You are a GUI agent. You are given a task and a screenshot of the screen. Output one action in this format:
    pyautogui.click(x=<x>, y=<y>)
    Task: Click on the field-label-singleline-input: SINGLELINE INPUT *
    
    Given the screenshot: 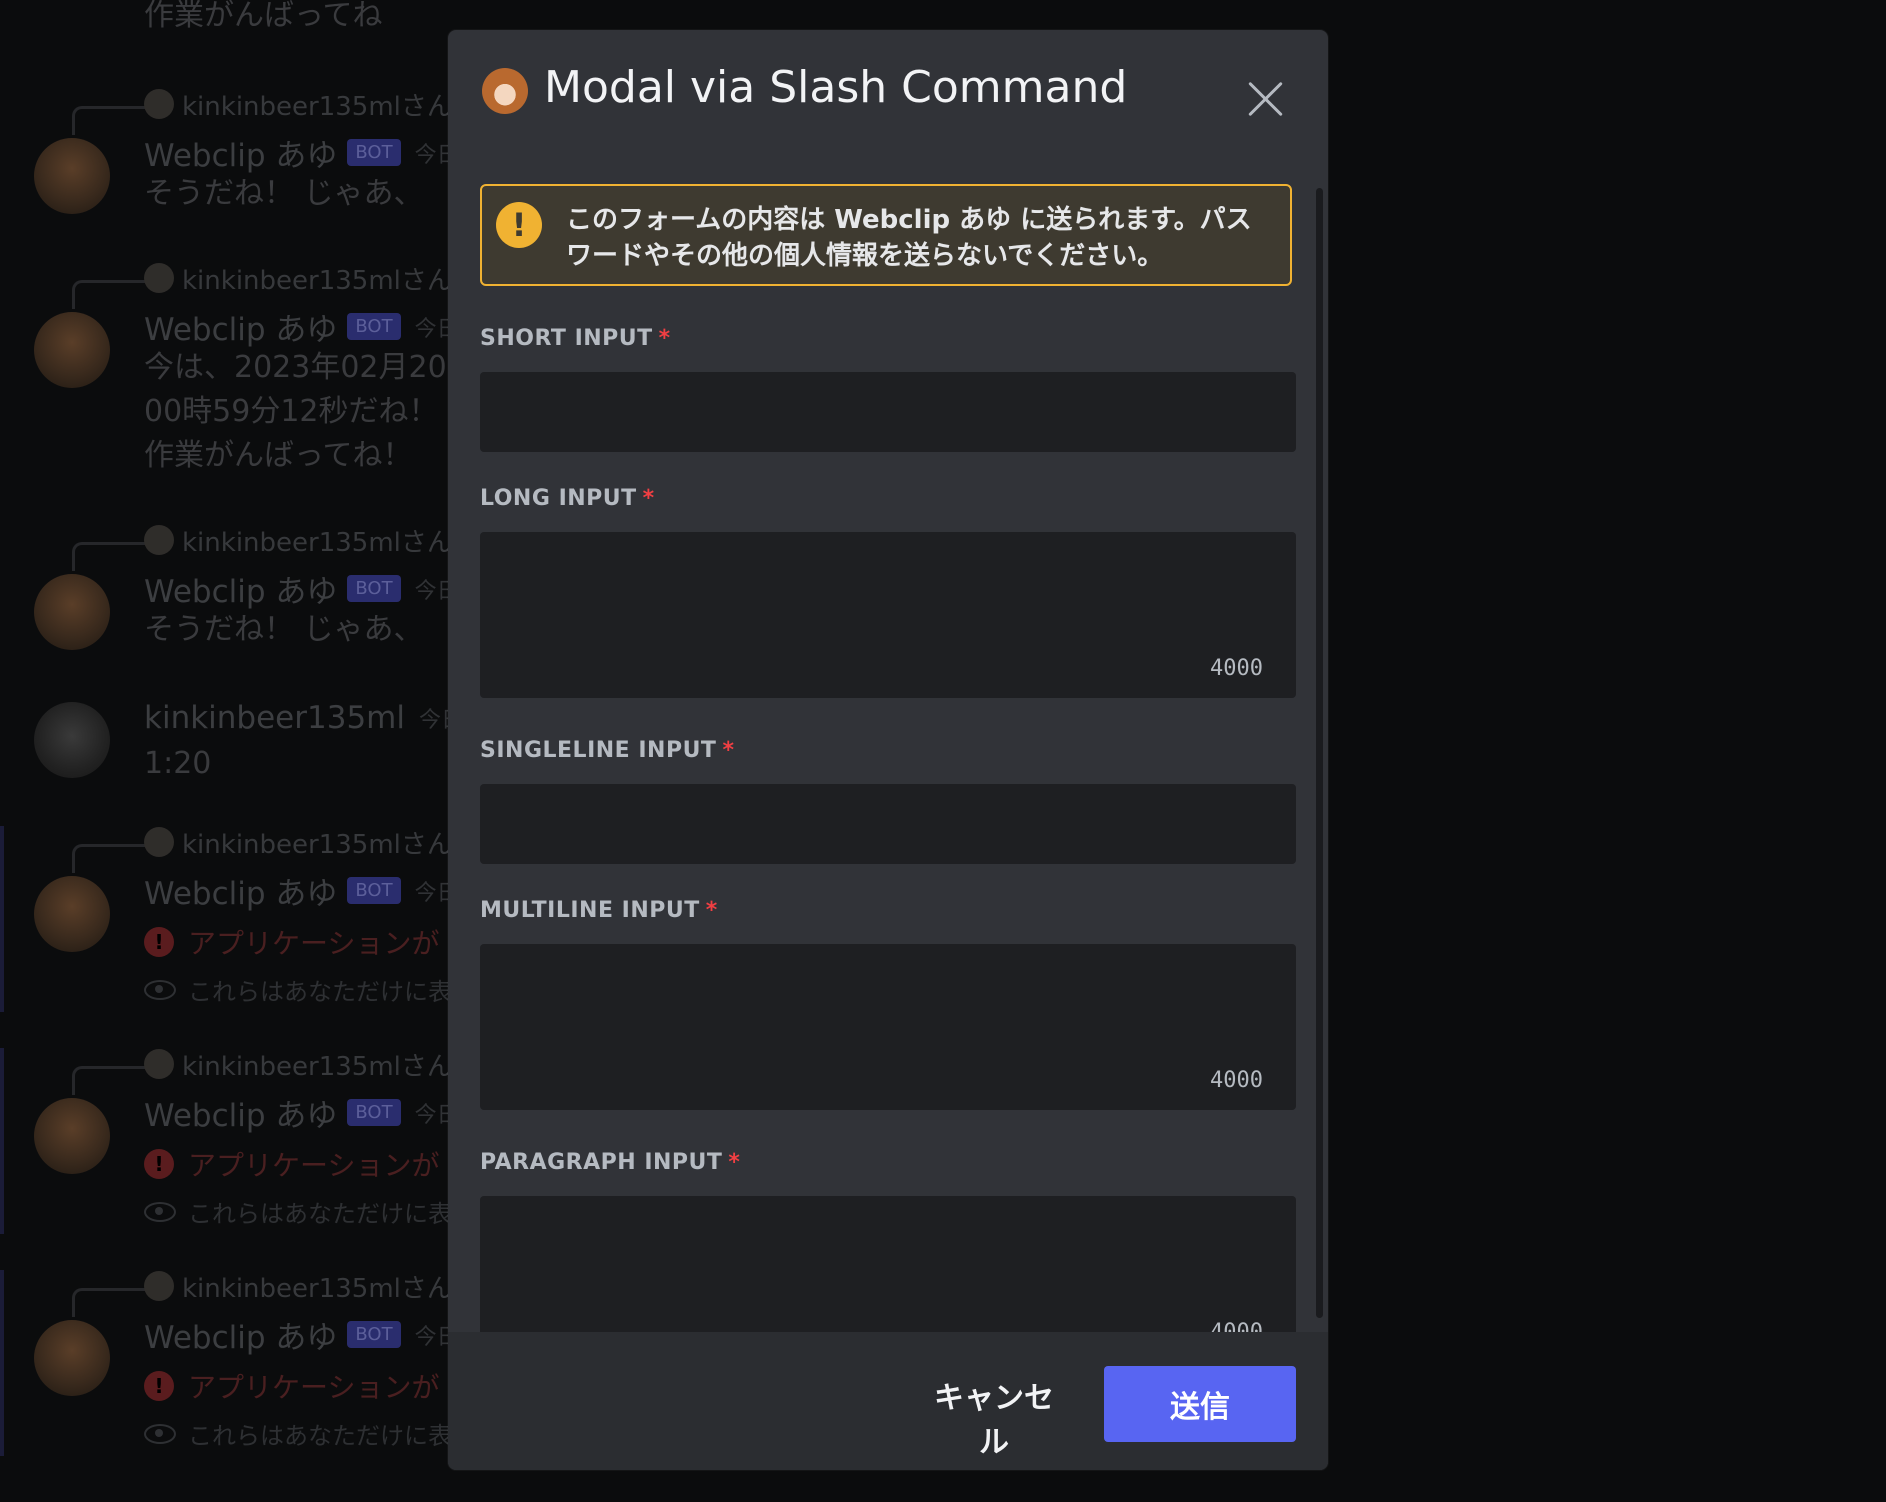 What is the action you would take?
    pyautogui.click(x=607, y=750)
    